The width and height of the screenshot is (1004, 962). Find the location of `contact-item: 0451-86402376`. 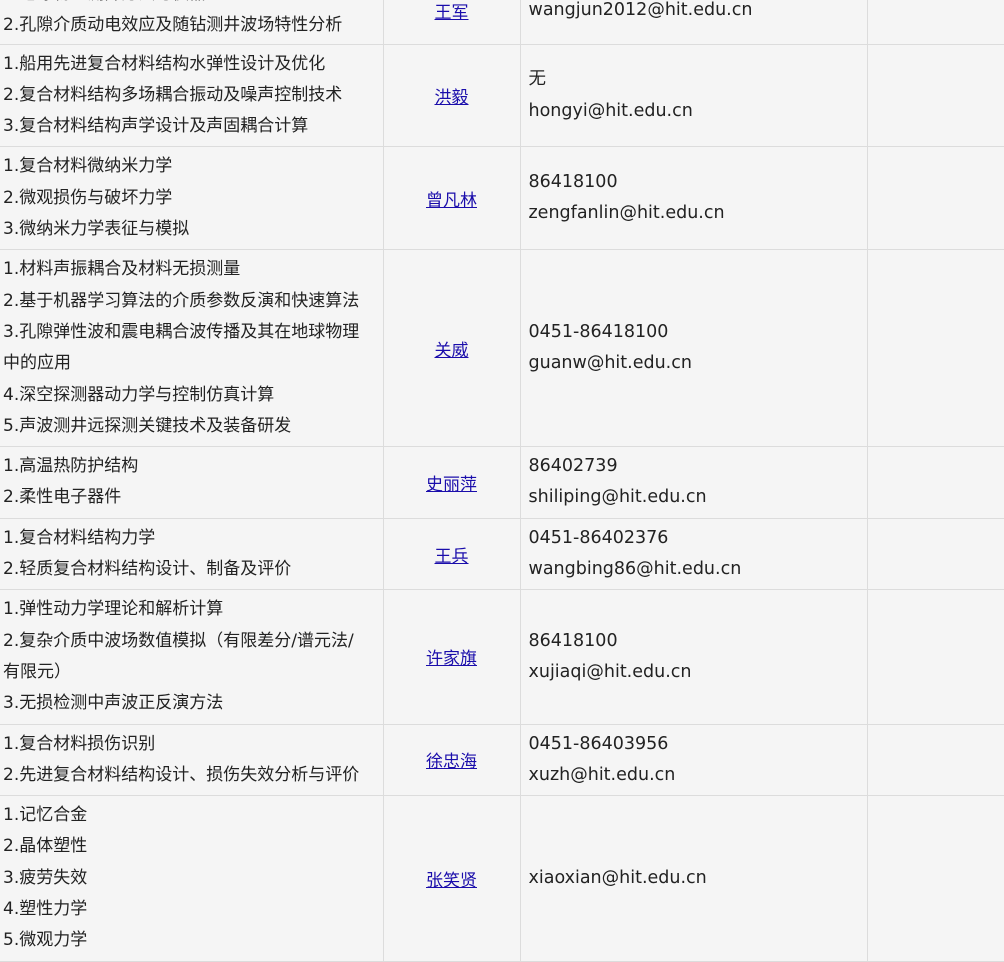

contact-item: 0451-86402376 is located at coordinates (598, 537).